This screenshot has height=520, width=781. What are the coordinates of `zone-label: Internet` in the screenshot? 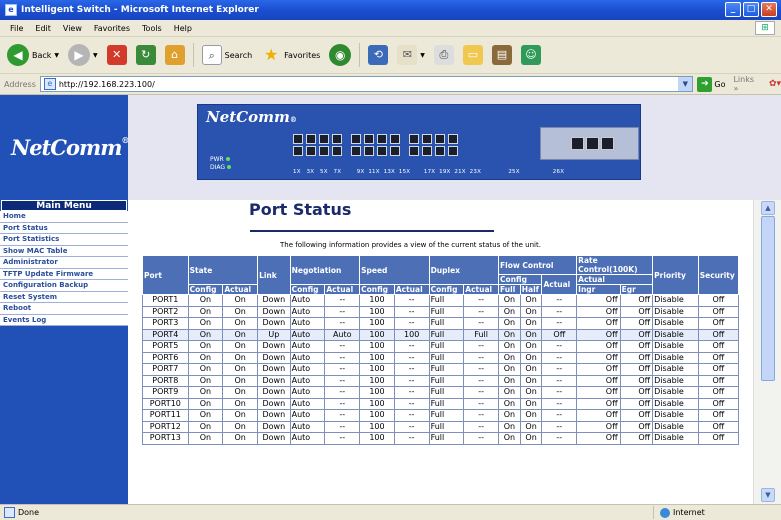 It's located at (689, 512).